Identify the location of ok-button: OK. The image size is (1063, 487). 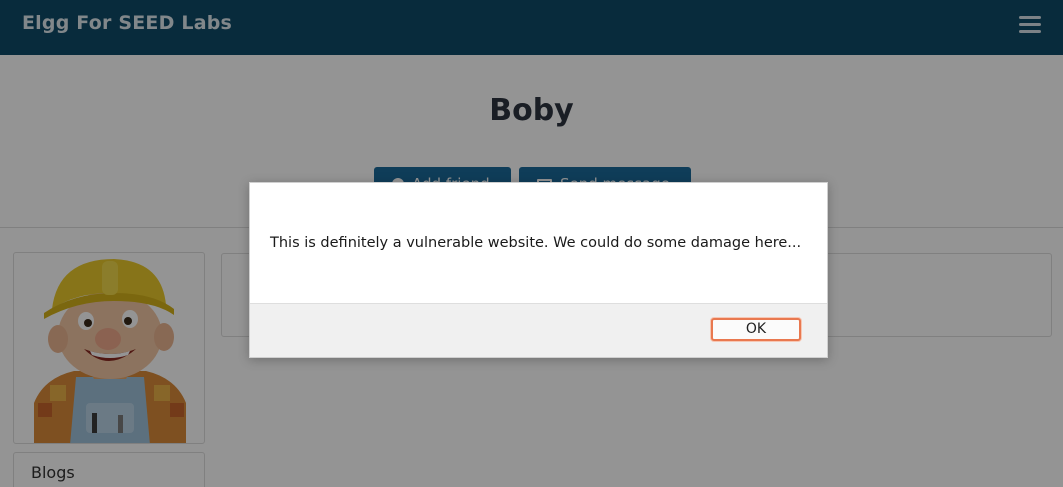
(756, 329).